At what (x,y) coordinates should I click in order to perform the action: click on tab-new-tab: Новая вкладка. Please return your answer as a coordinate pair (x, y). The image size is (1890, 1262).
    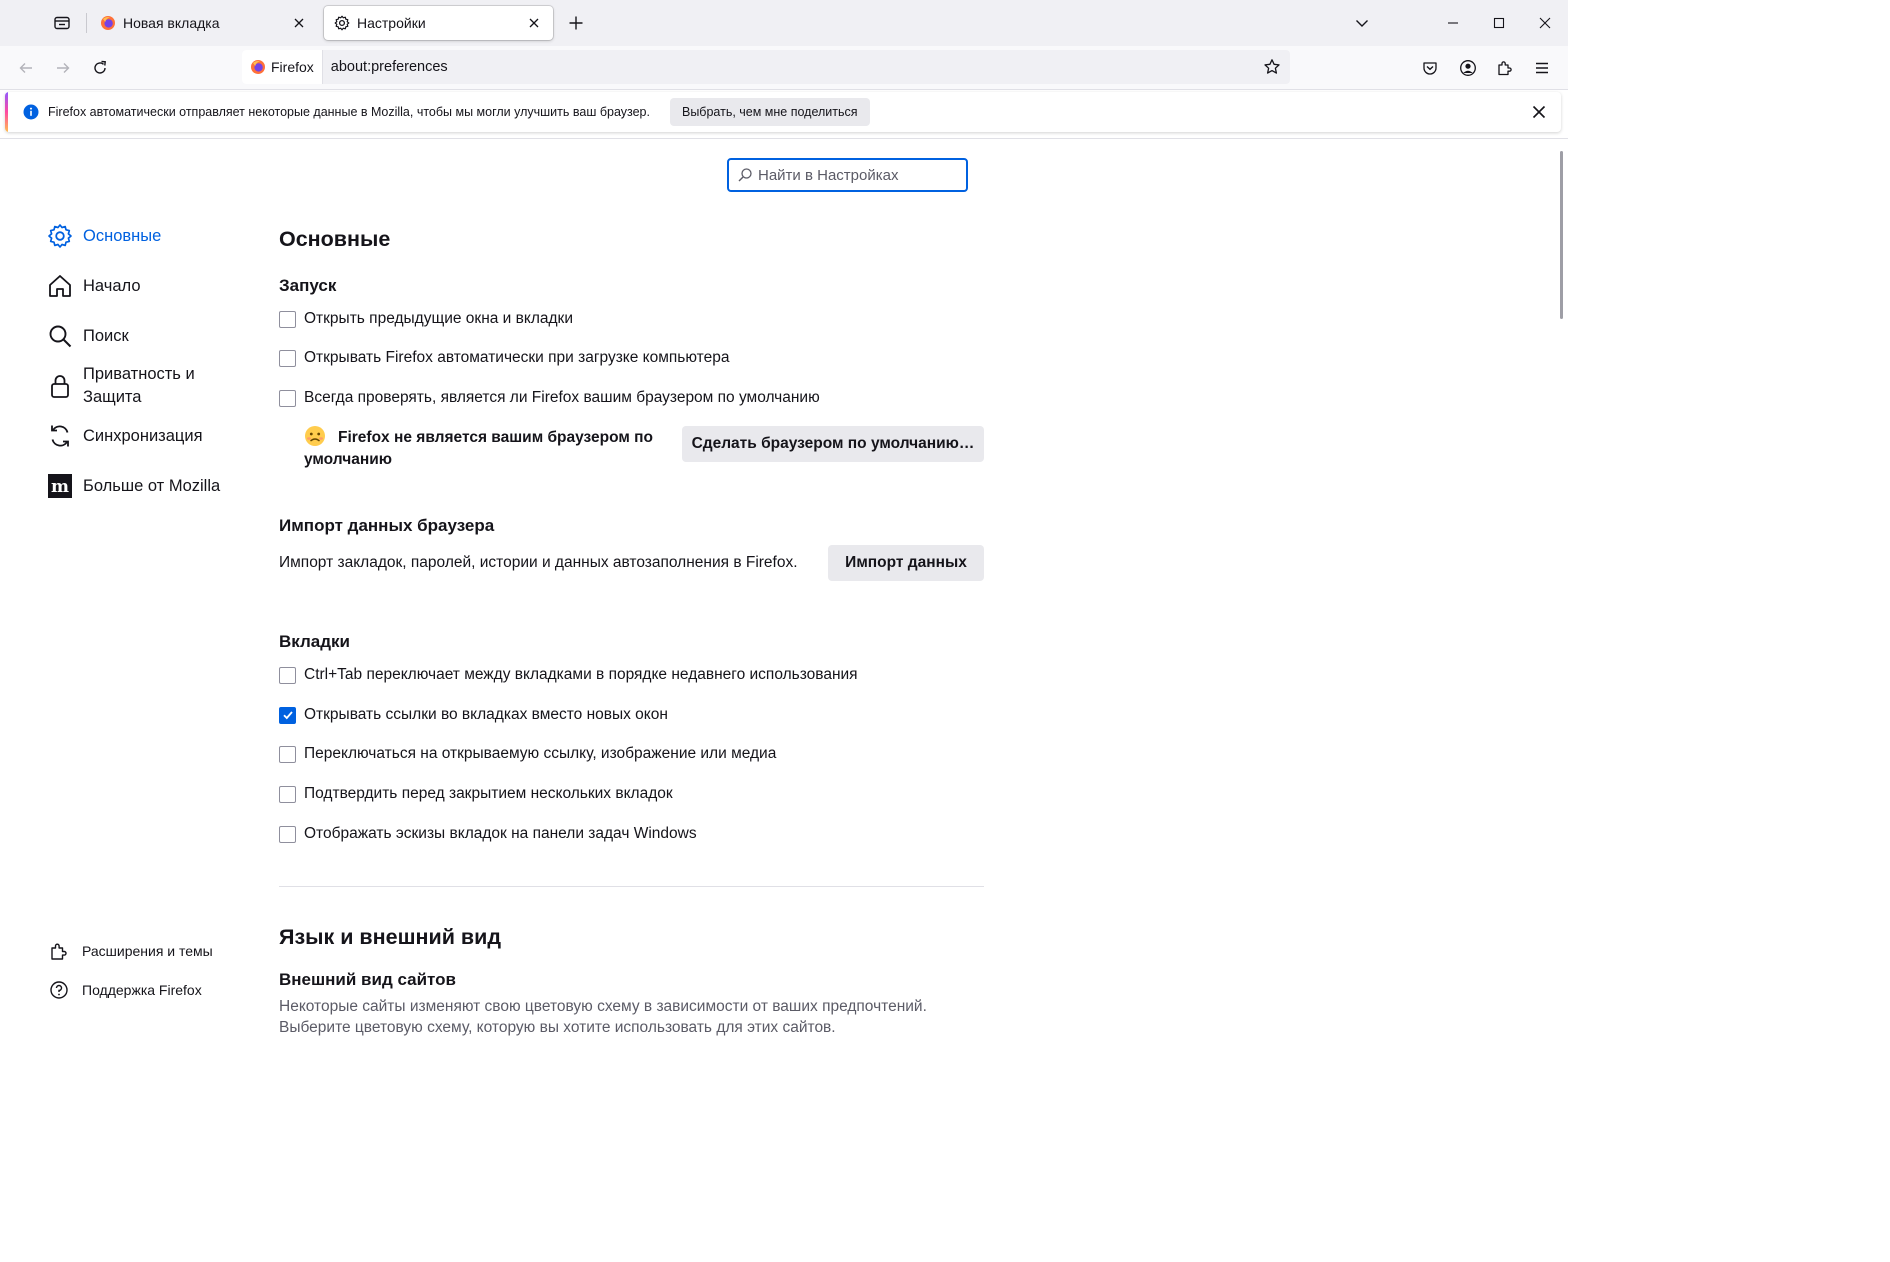
    Looking at the image, I should click on (204, 23).